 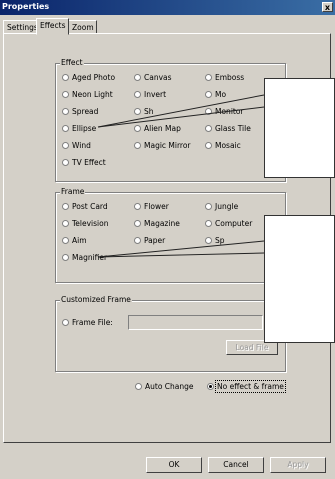 What do you see at coordinates (223, 146) in the screenshot?
I see `effect-option-mosaic: Mosaic` at bounding box center [223, 146].